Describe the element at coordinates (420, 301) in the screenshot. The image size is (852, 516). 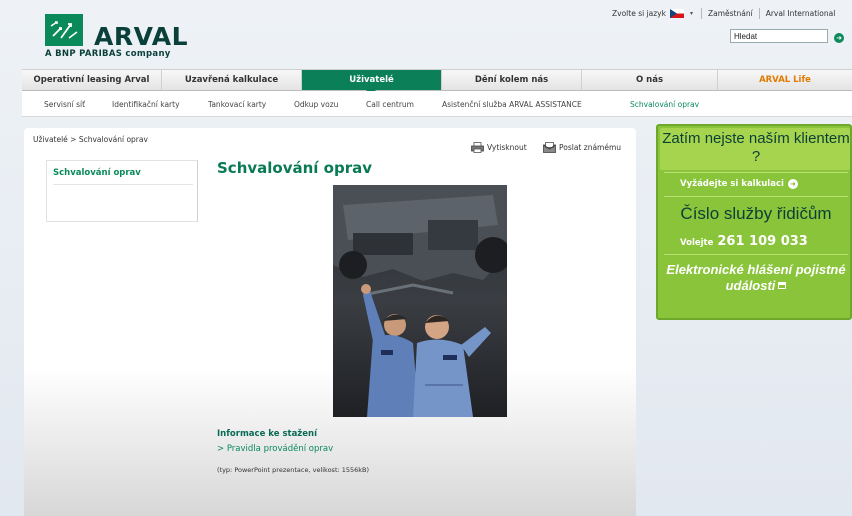
I see `mechanics-photo` at that location.